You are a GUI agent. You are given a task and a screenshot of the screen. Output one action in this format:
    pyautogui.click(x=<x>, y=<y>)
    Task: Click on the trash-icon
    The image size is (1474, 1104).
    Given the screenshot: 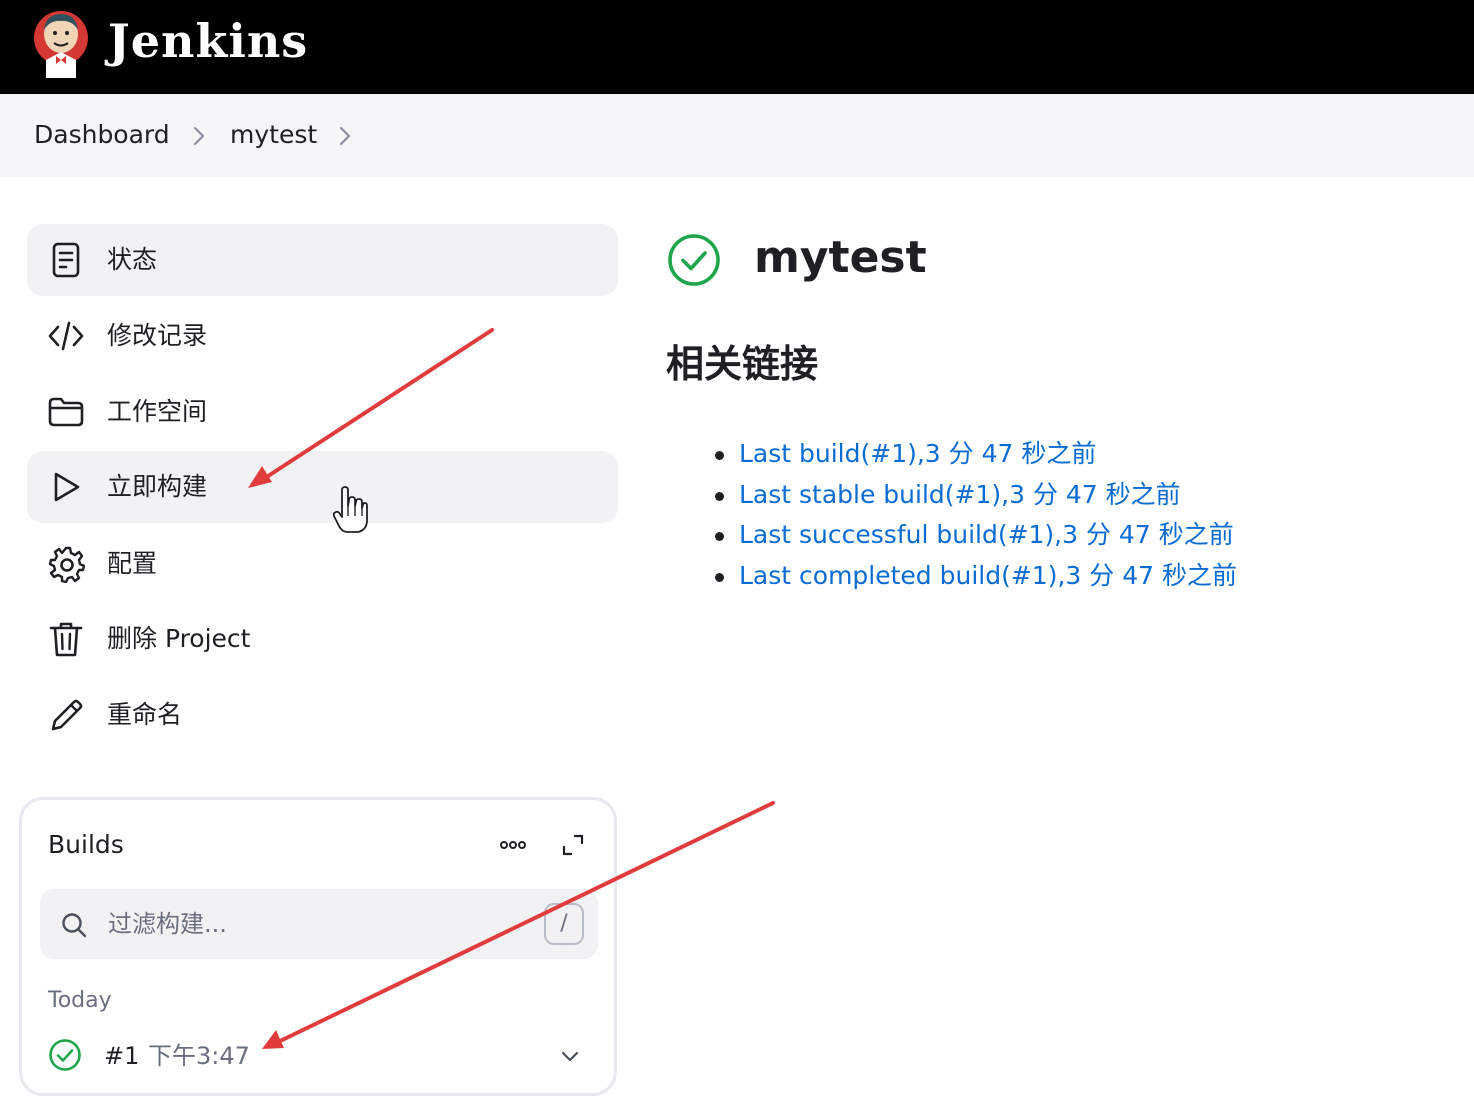 What is the action you would take?
    pyautogui.click(x=66, y=639)
    